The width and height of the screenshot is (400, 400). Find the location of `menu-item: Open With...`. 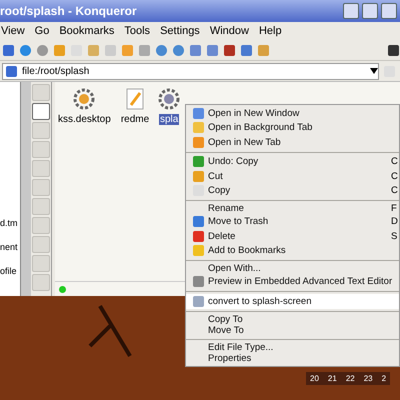

menu-item: Open With... is located at coordinates (292, 268).